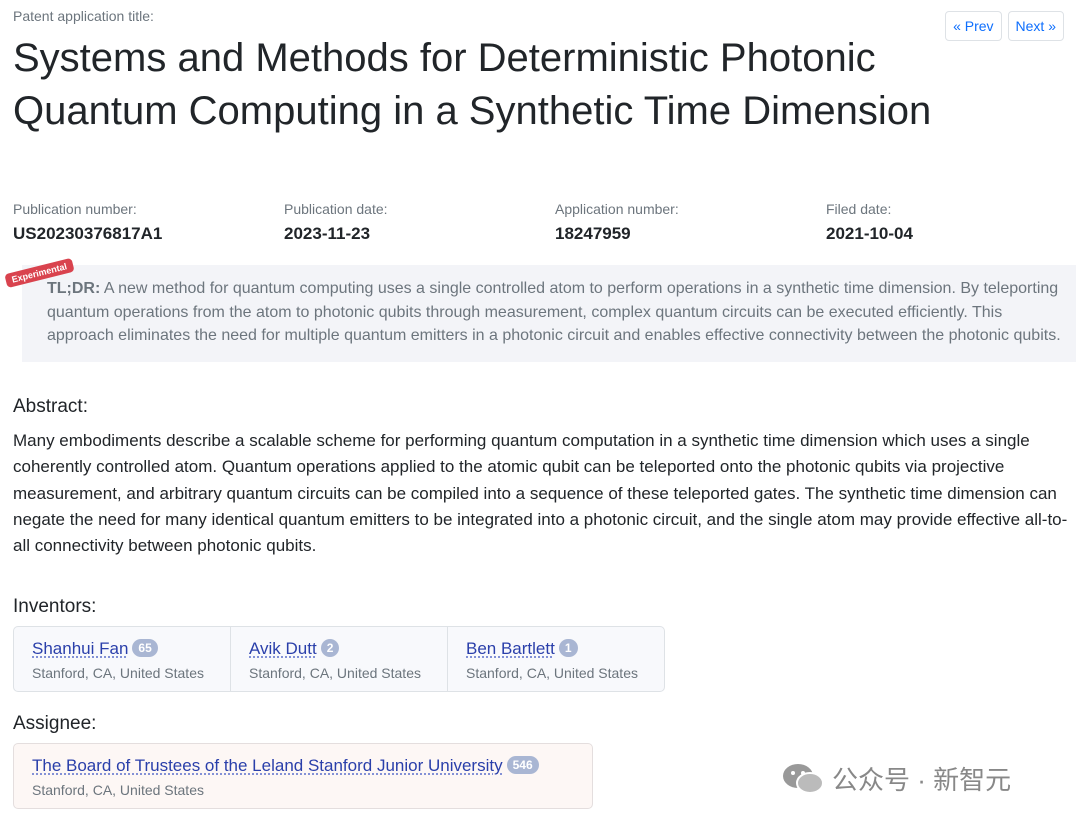  Describe the element at coordinates (88, 233) in the screenshot. I see `meta-value: US20230376817A1` at that location.